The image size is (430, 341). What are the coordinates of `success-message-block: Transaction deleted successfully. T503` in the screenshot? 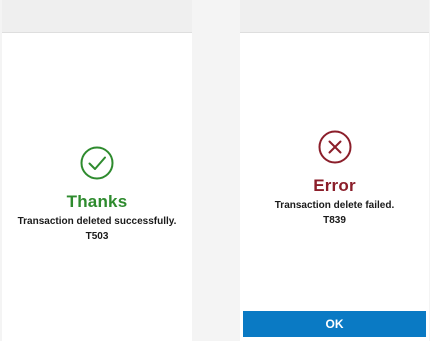 It's located at (97, 229).